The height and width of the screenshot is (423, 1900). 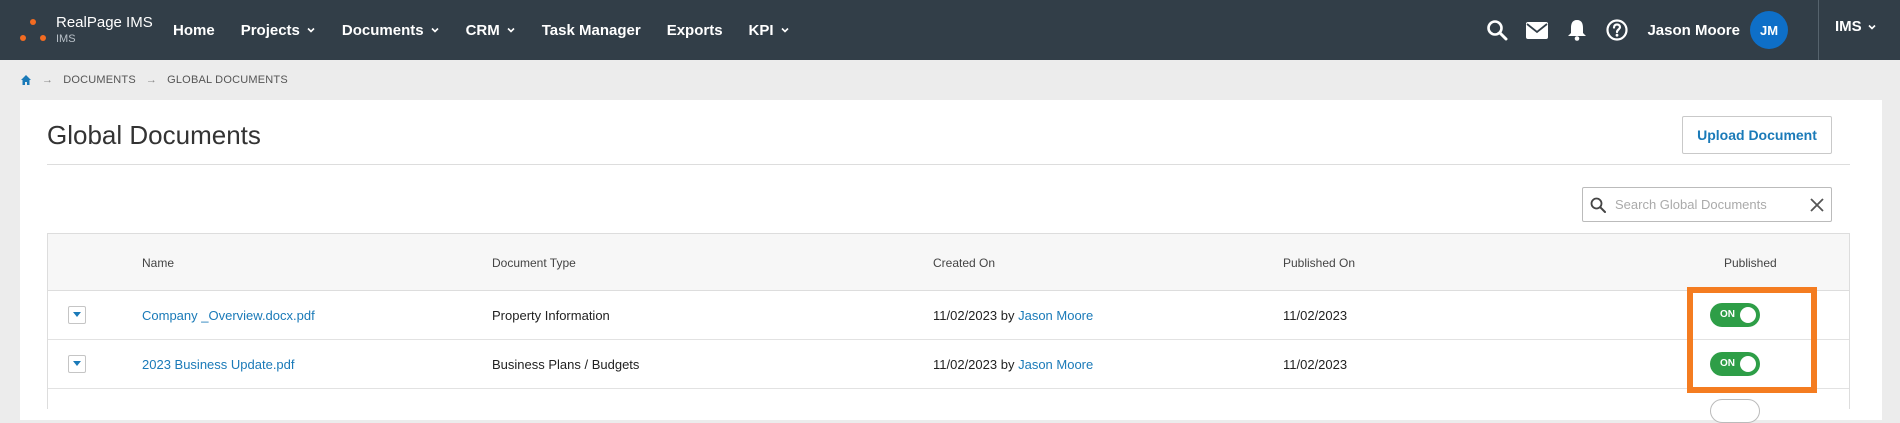 What do you see at coordinates (491, 30) in the screenshot?
I see `nav-item-crm: CRM` at bounding box center [491, 30].